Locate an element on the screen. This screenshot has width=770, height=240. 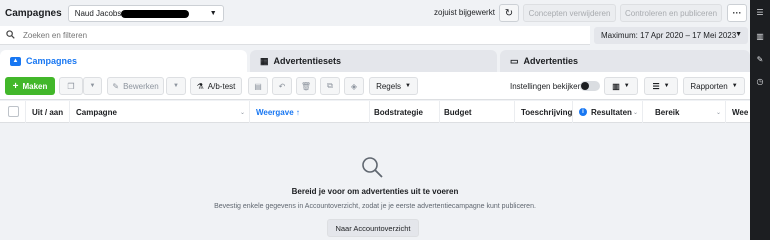
reports-button: Rapporten ▼ is located at coordinates (714, 86).